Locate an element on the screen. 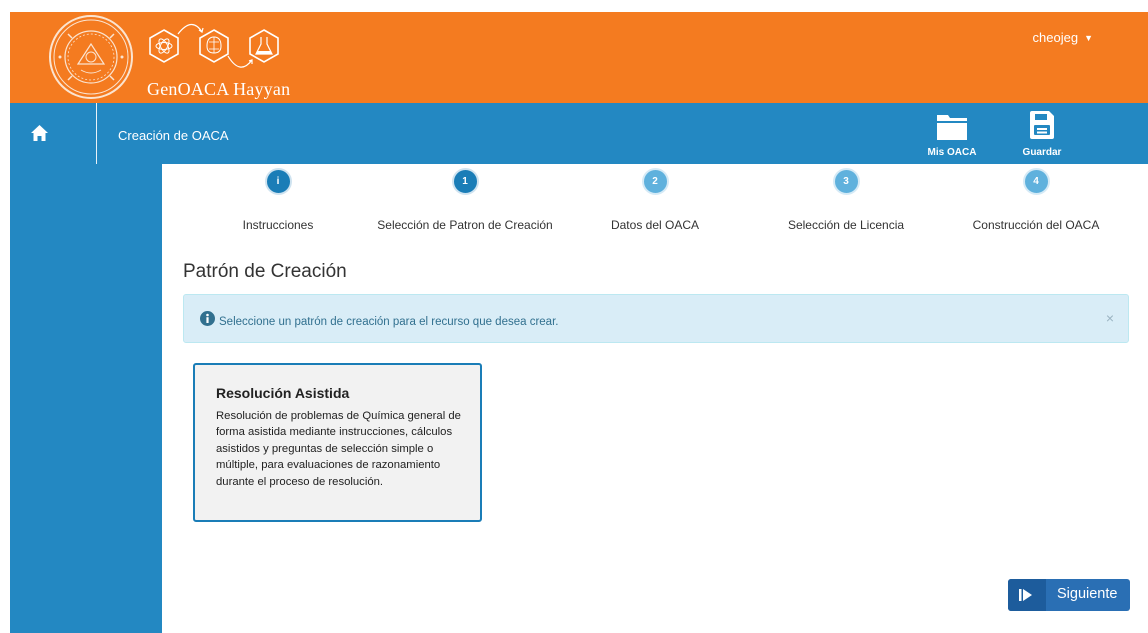 This screenshot has width=1148, height=633. step-marker: 1 is located at coordinates (465, 181).